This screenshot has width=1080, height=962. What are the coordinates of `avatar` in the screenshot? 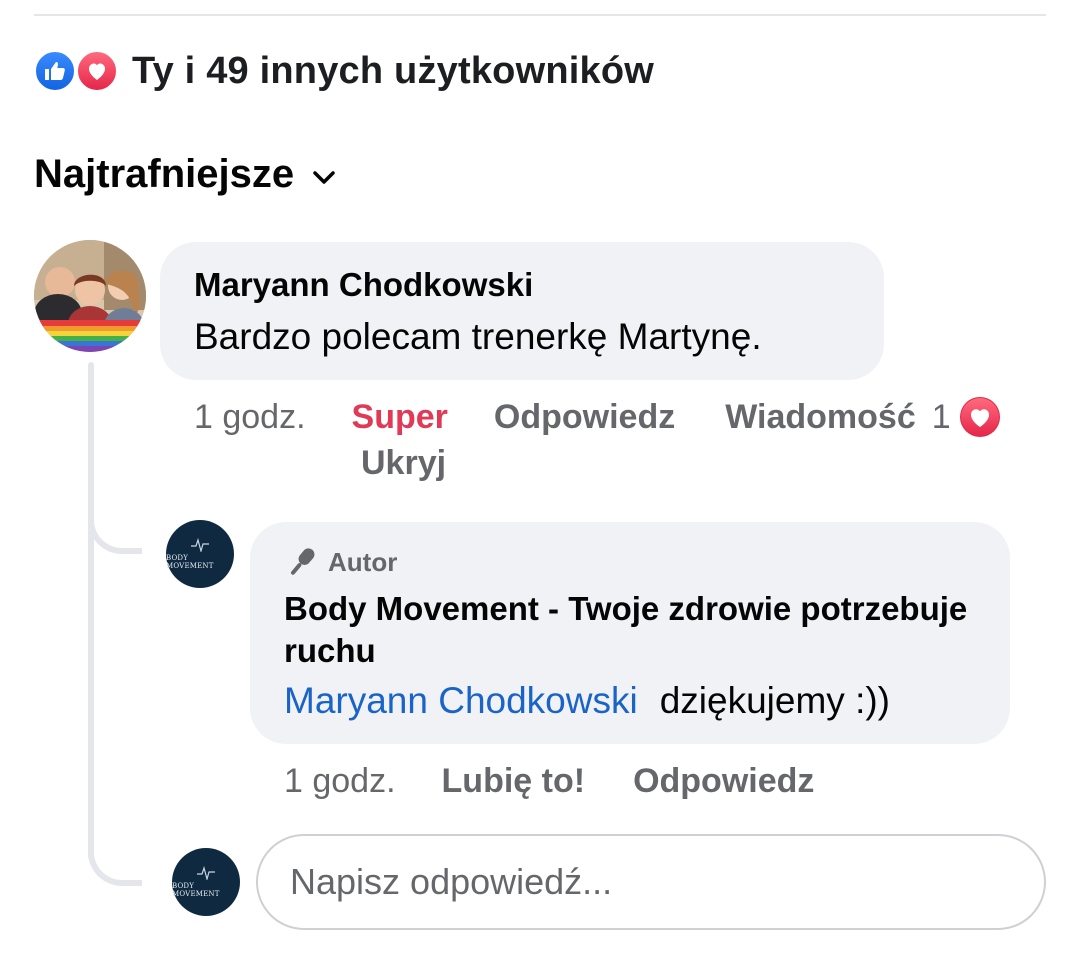 It's located at (90, 296).